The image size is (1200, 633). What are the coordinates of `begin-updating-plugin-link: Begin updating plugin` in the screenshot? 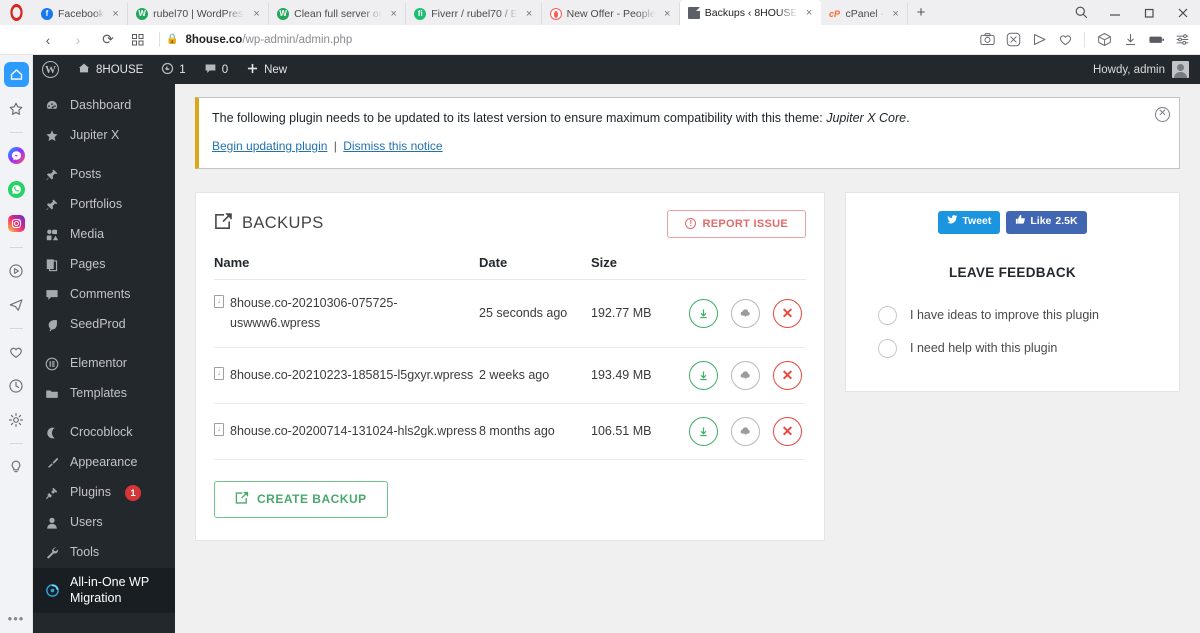 It's located at (269, 146).